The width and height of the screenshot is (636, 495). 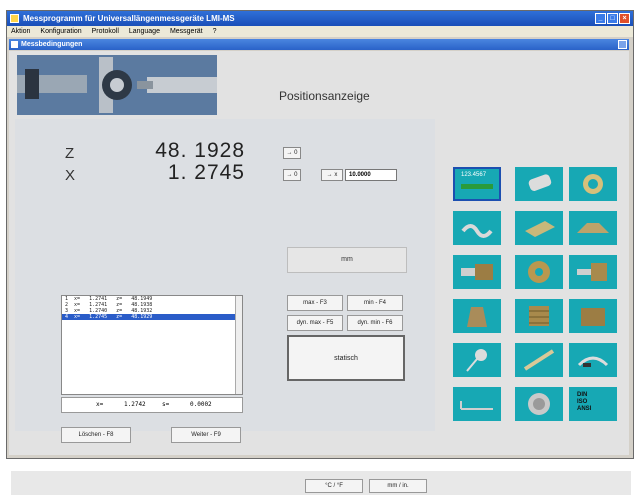 I want to click on progress-bar-icon, so click(x=477, y=186).